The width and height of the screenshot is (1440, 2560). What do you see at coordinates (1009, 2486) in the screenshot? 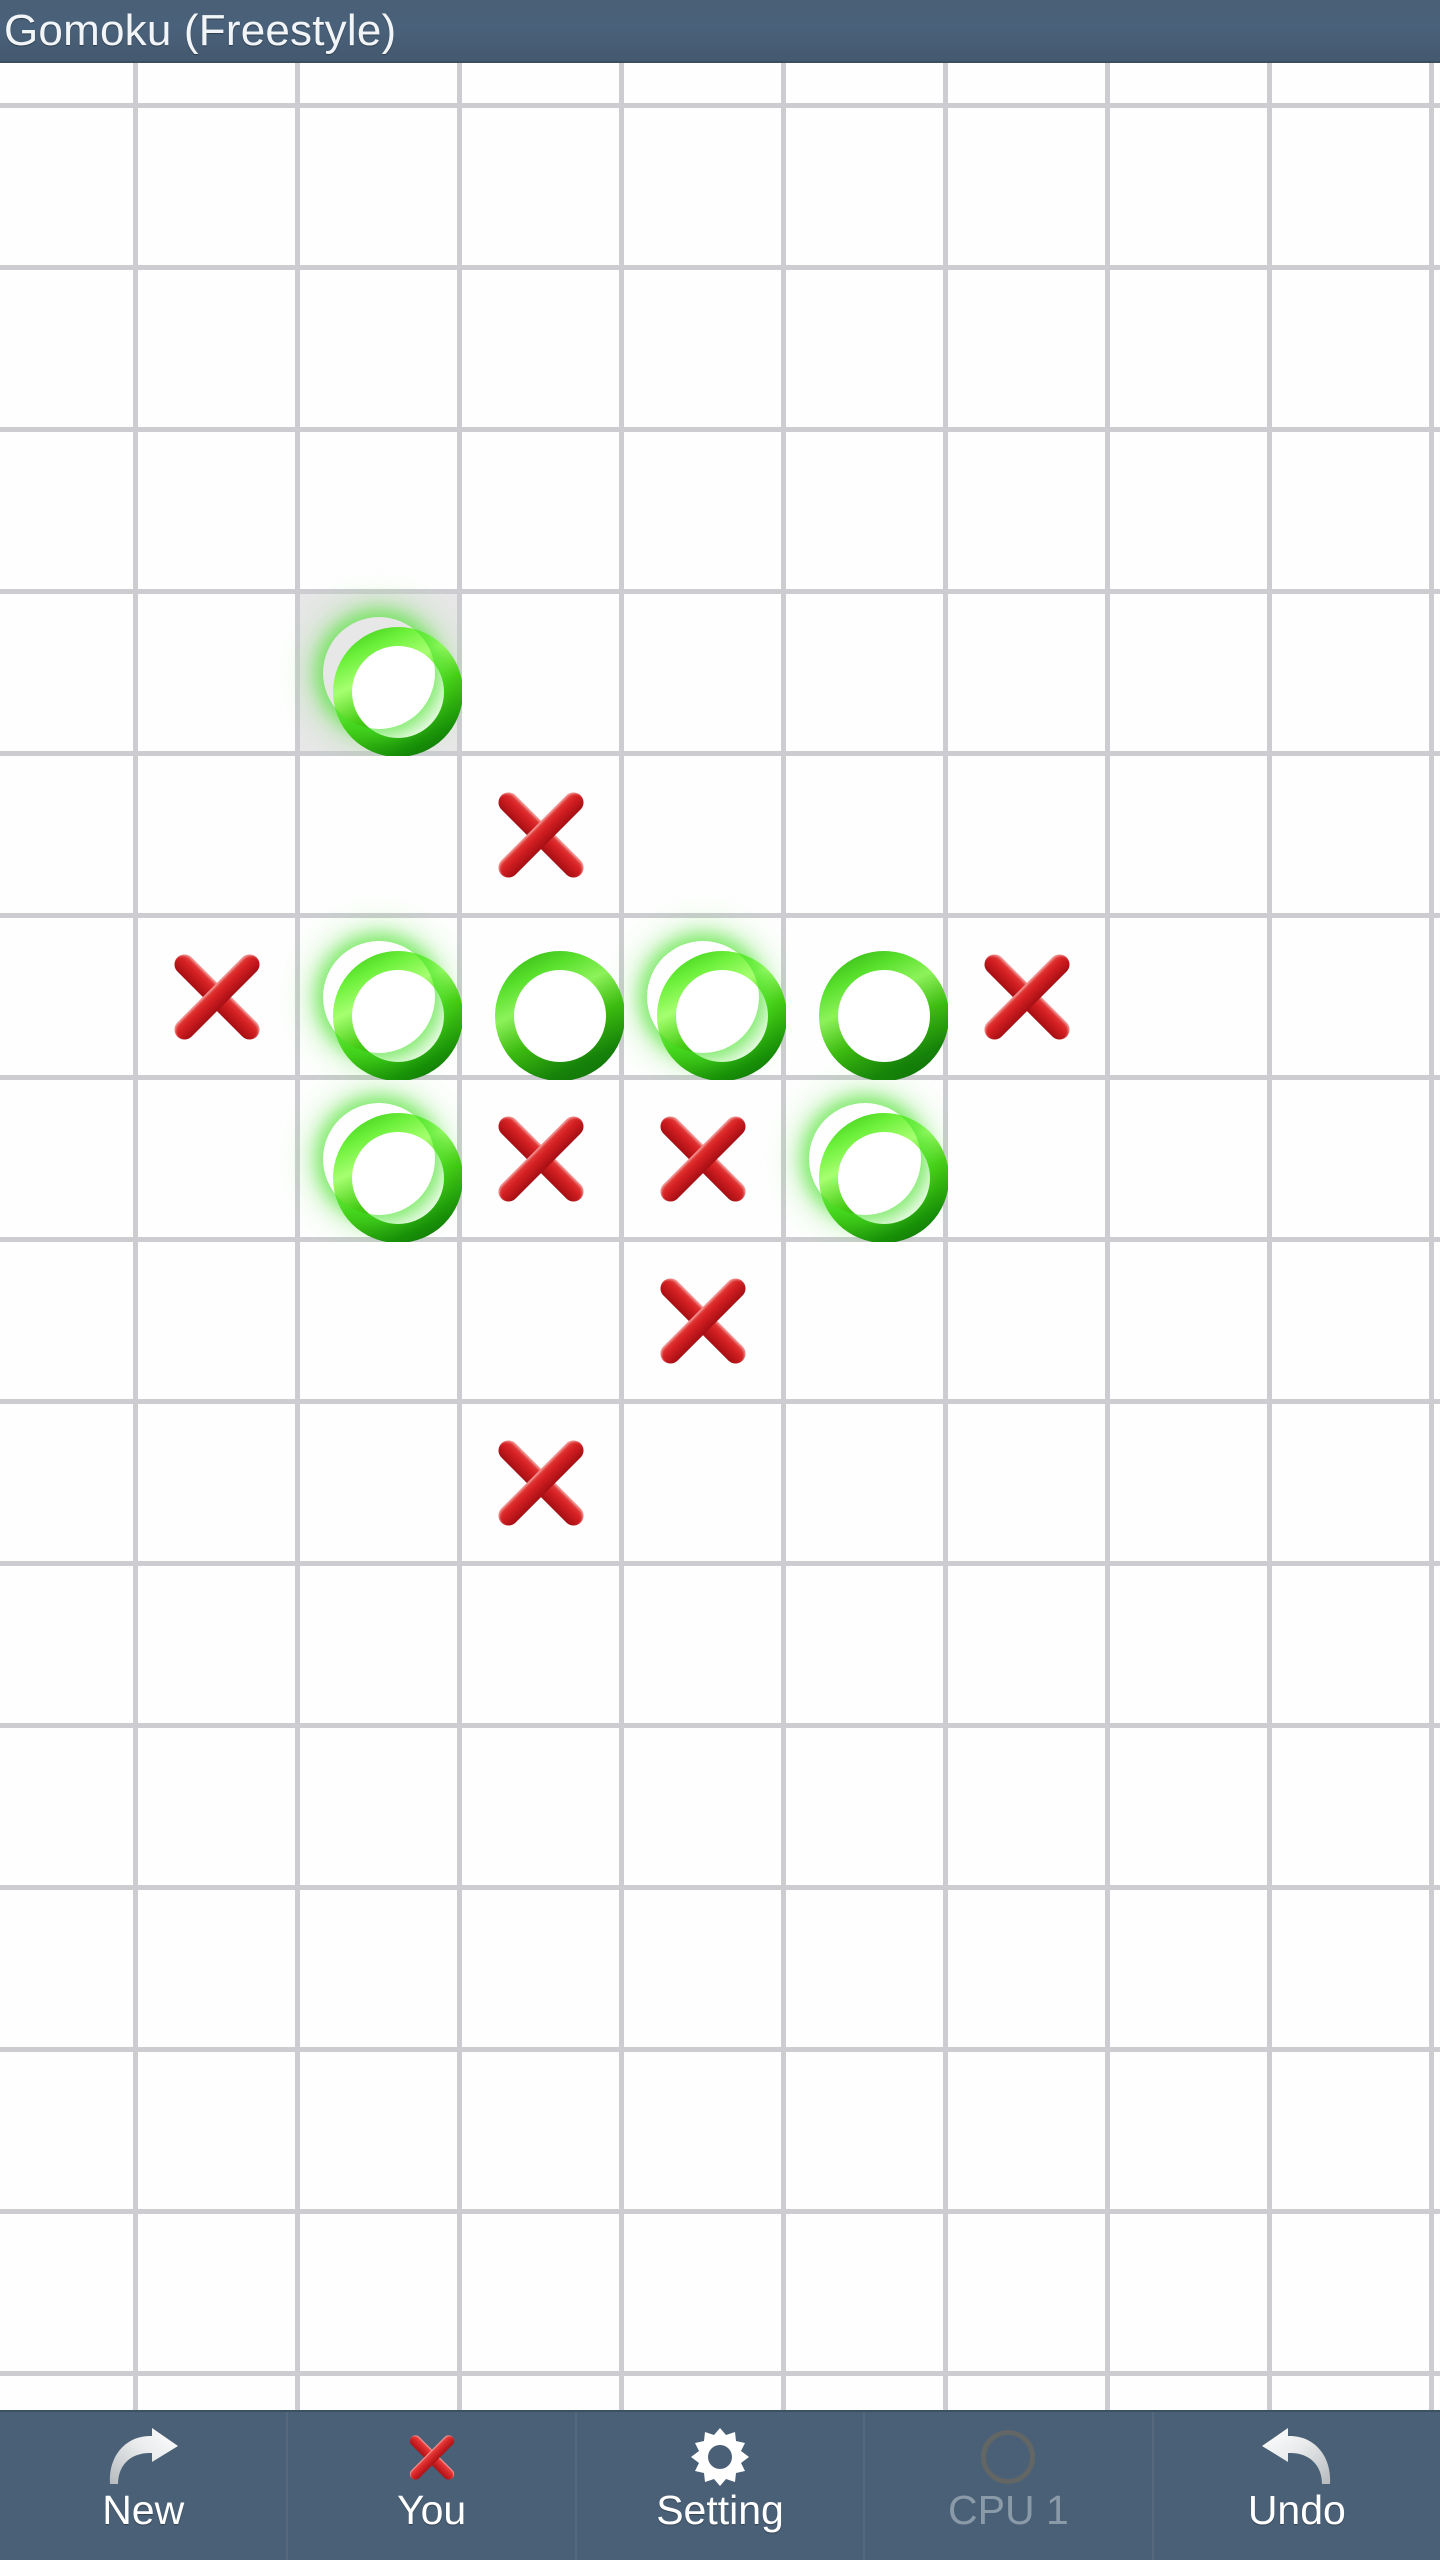
I see `cpu-level-button: CPU 1` at bounding box center [1009, 2486].